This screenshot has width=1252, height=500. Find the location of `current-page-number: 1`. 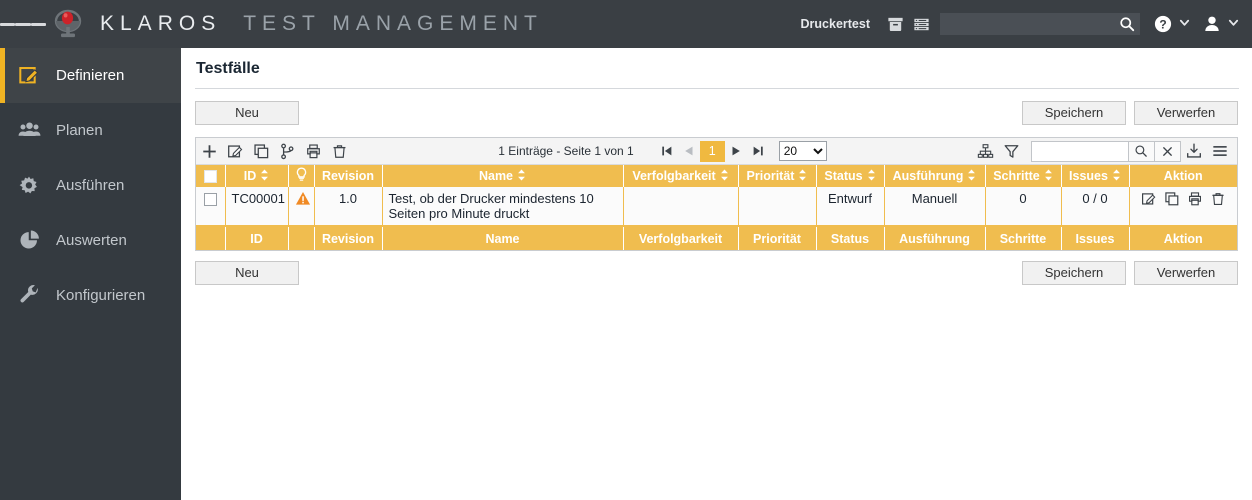

current-page-number: 1 is located at coordinates (712, 151).